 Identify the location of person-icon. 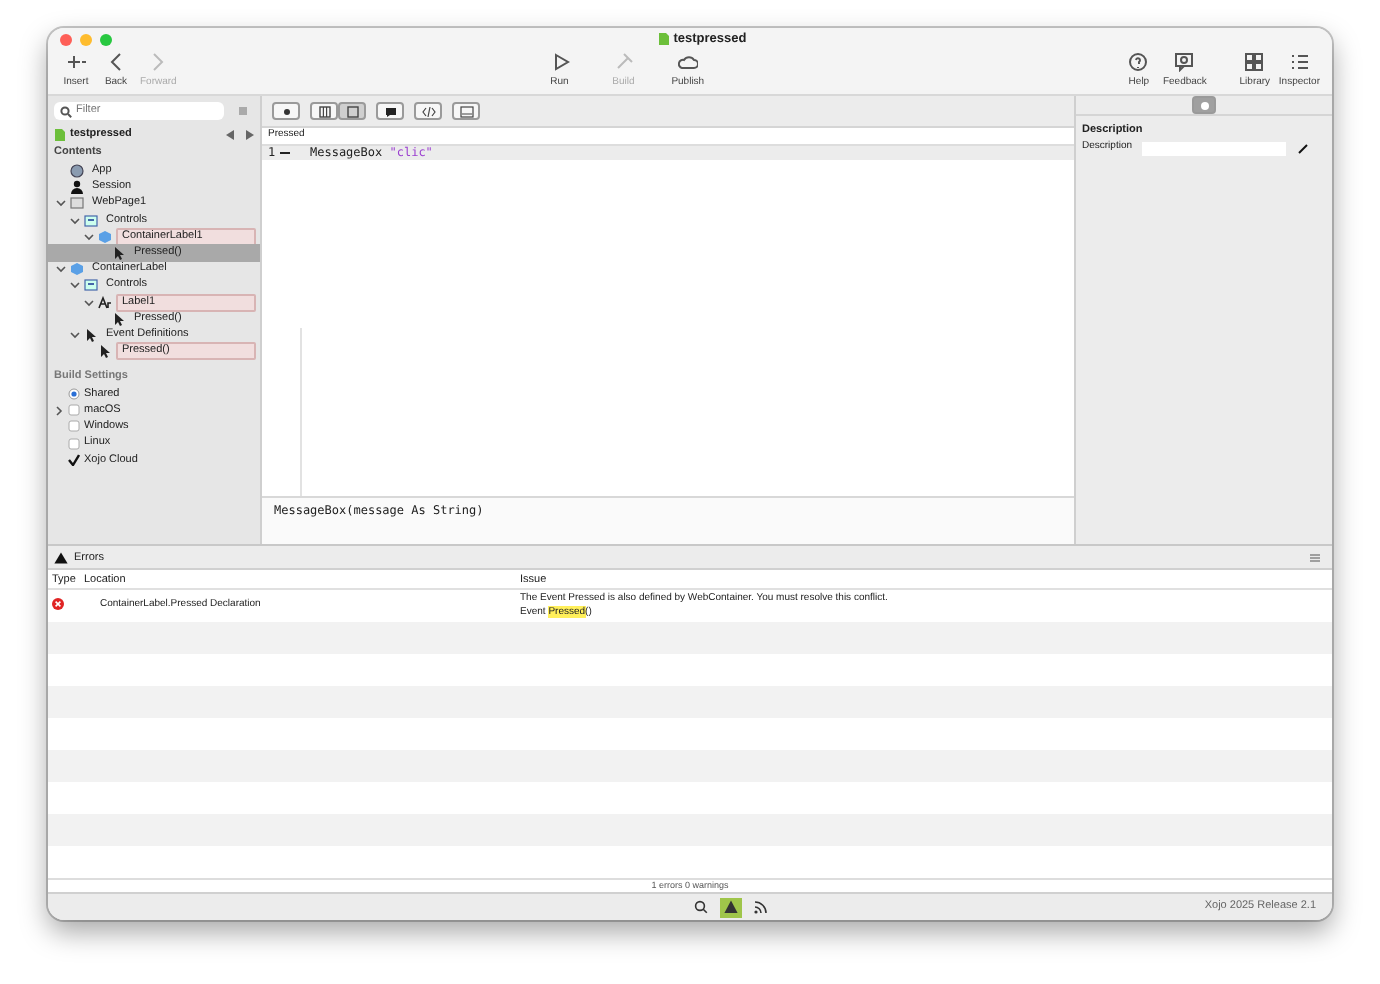
(77, 187).